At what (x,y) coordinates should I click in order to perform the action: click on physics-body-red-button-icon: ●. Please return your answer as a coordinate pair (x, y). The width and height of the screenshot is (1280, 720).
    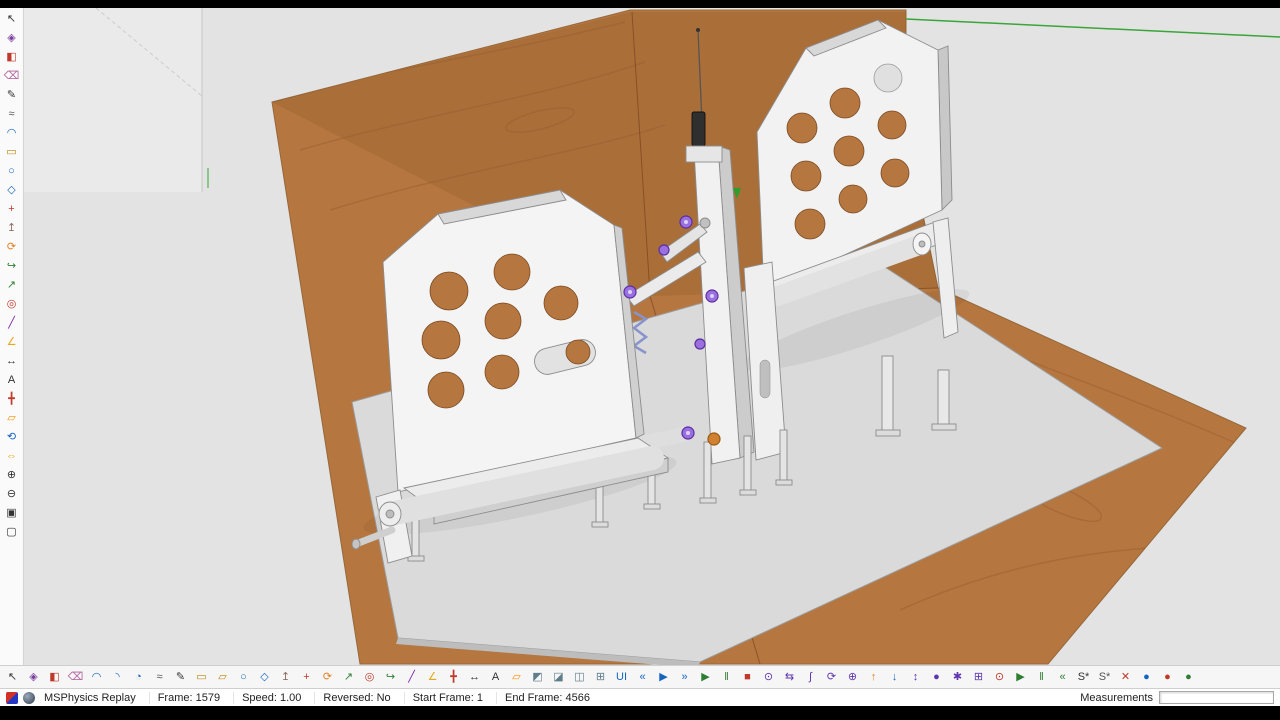
    Looking at the image, I should click on (1167, 677).